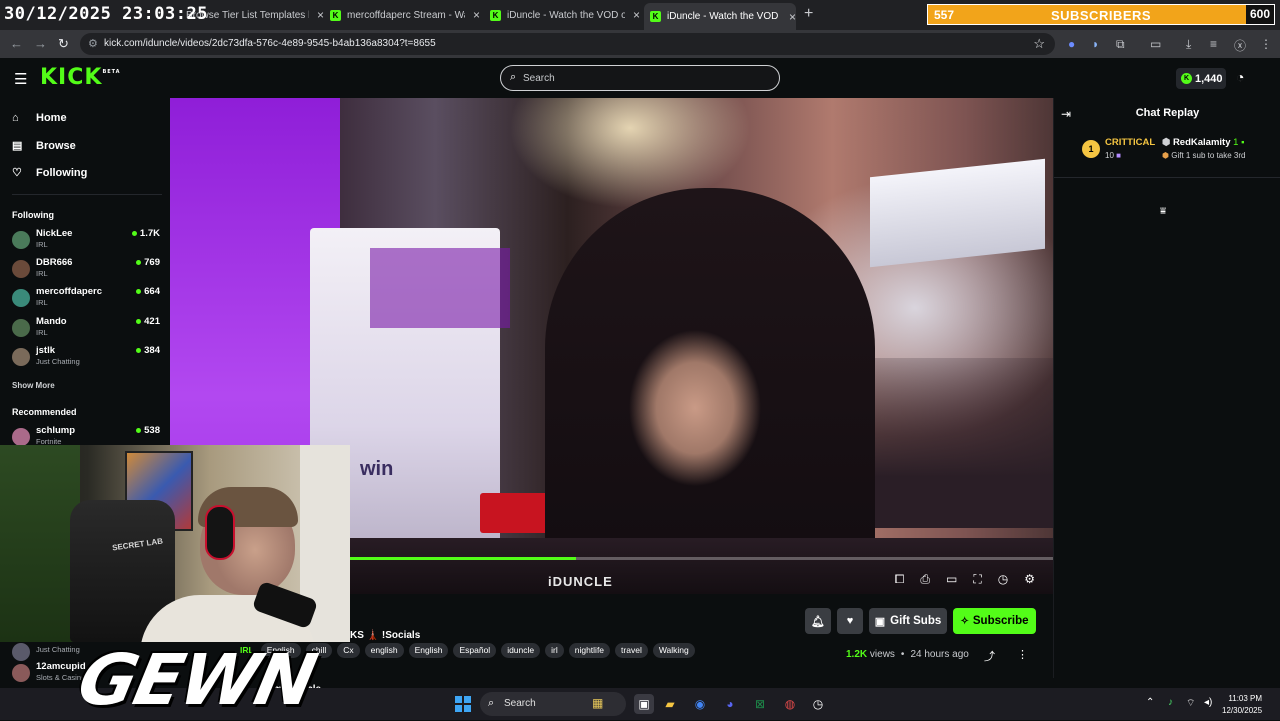 The width and height of the screenshot is (1280, 721). What do you see at coordinates (644, 704) in the screenshot?
I see `task-view-icon: ▣` at bounding box center [644, 704].